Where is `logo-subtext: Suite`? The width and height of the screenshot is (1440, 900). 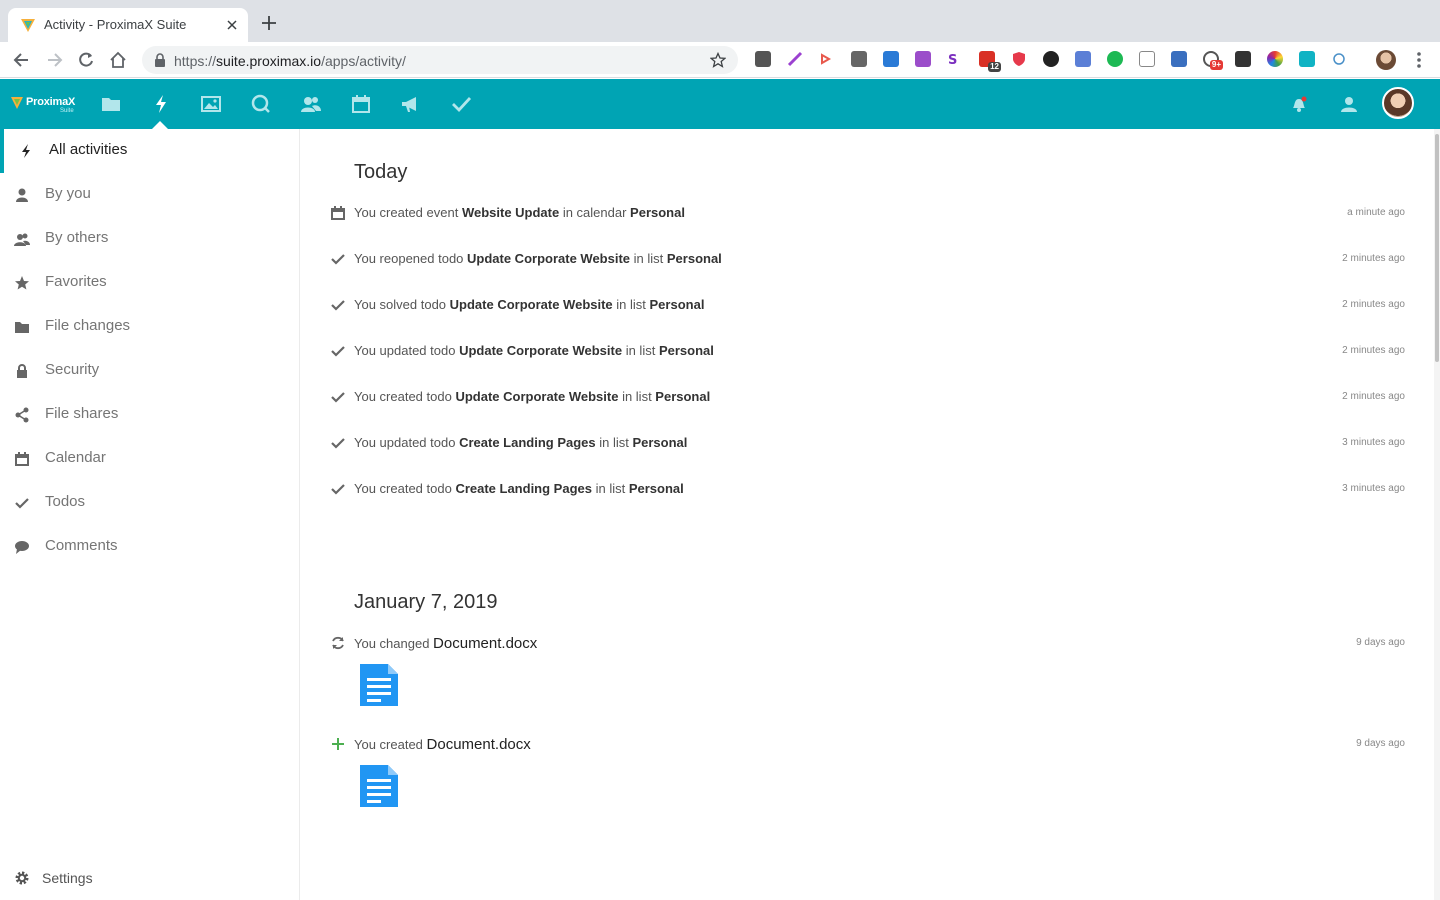 logo-subtext: Suite is located at coordinates (67, 111).